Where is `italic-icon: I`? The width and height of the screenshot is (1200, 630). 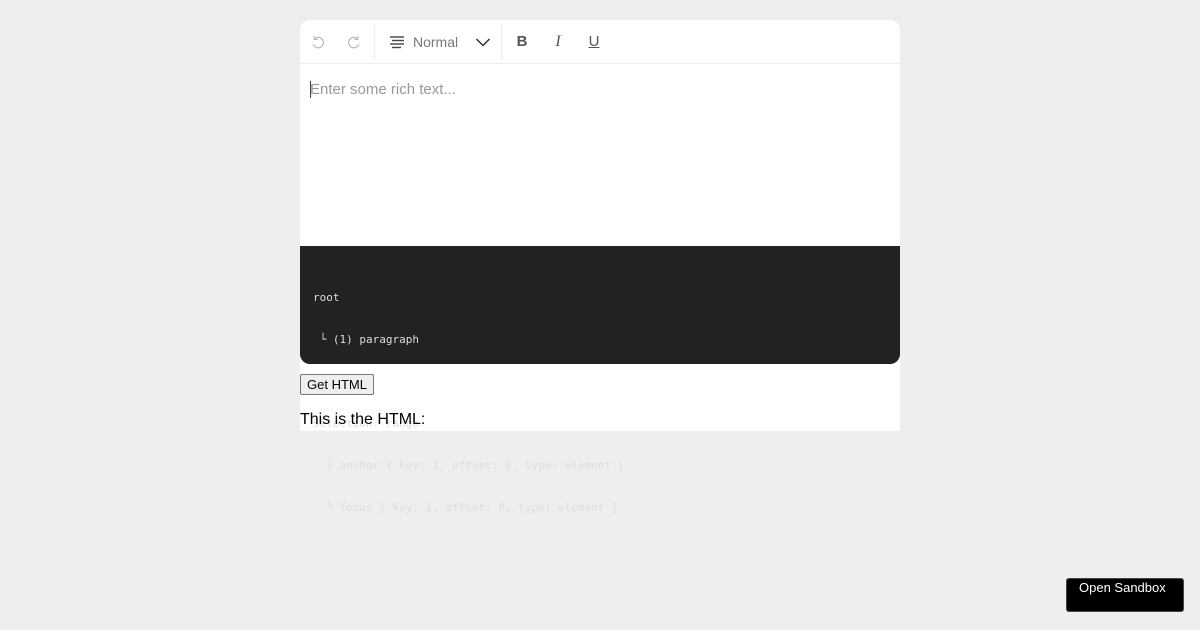 italic-icon: I is located at coordinates (558, 41).